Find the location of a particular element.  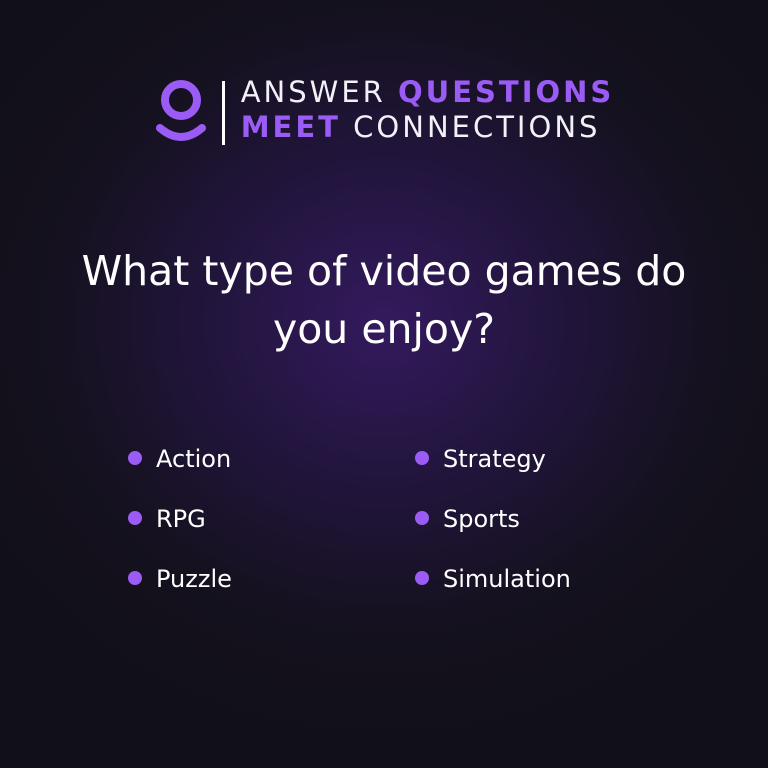

brand-line-1: ANSWER QUESTIONS is located at coordinates (428, 95).